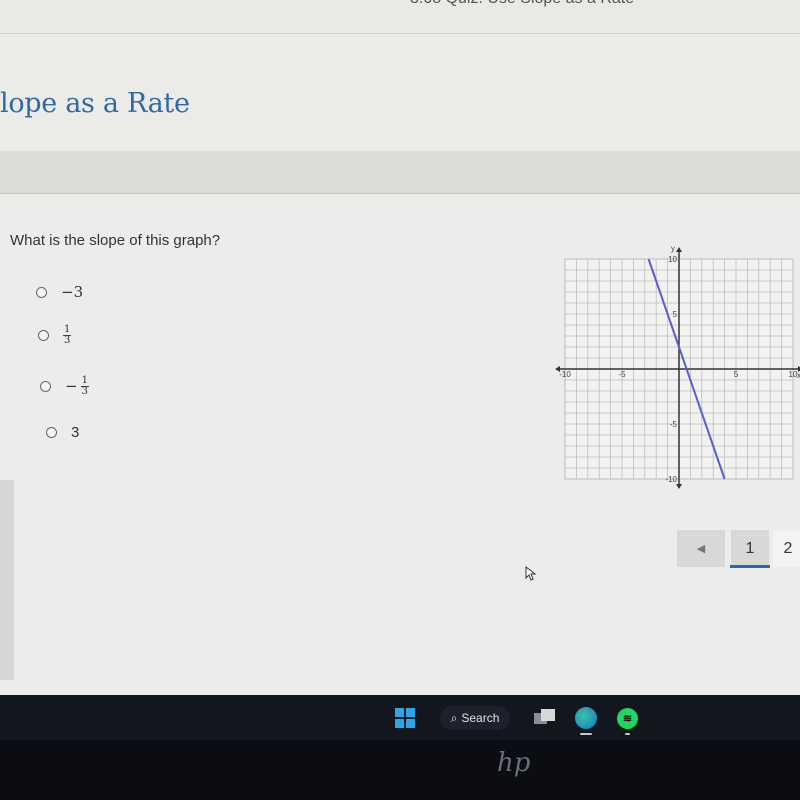  Describe the element at coordinates (786, 548) in the screenshot. I see `page-button-2: 2` at that location.